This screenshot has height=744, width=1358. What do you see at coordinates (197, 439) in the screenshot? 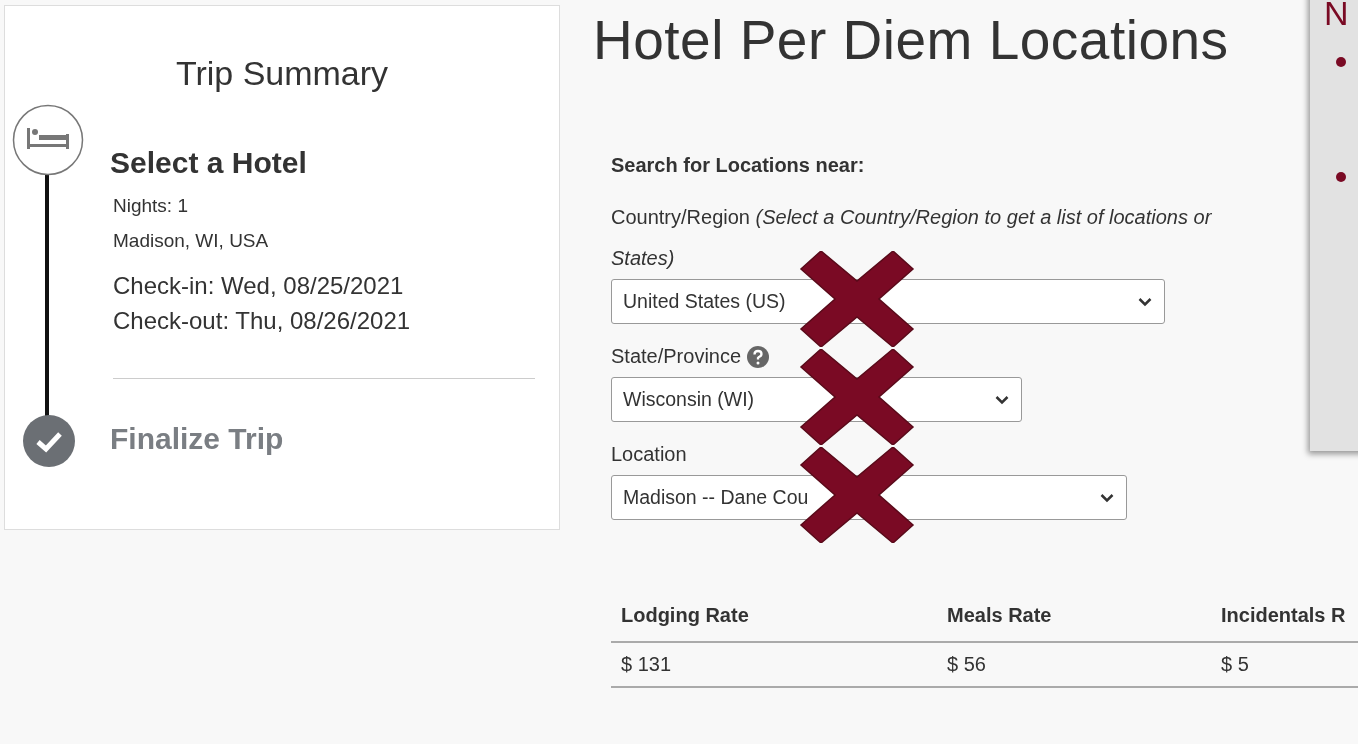
I see `step-title: Finalize Trip` at bounding box center [197, 439].